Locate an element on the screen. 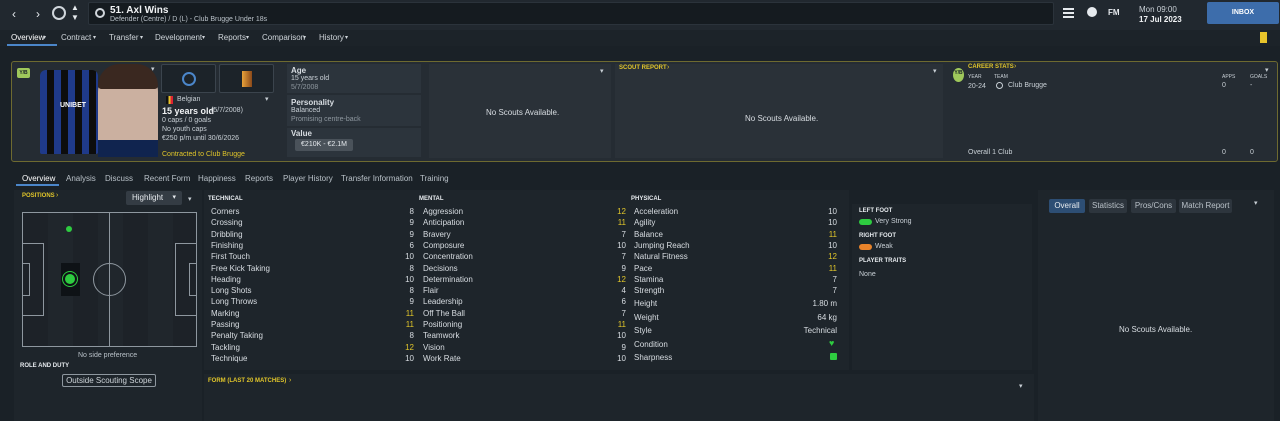 This screenshot has width=1280, height=421. attr-physical-value: 10 is located at coordinates (832, 223).